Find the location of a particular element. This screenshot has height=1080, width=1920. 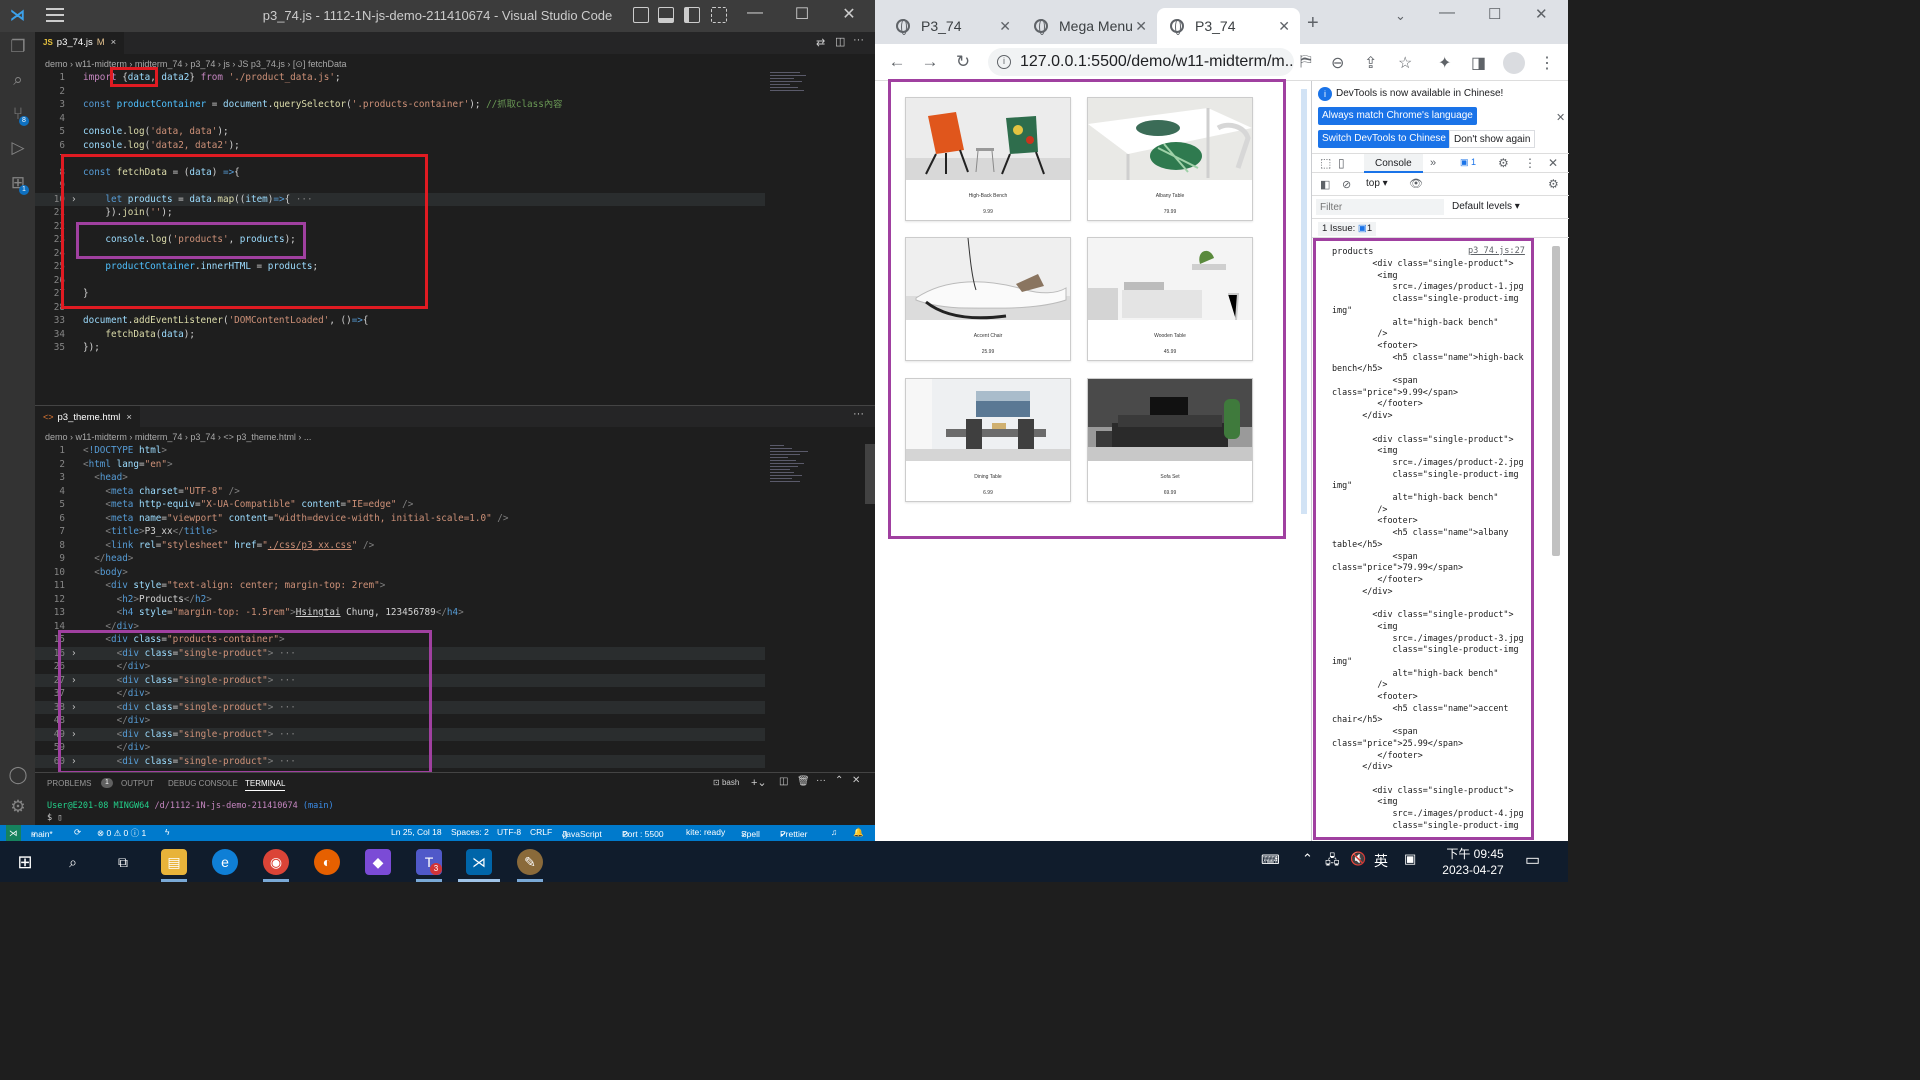

share-icon: ⇪ is located at coordinates (1370, 63).